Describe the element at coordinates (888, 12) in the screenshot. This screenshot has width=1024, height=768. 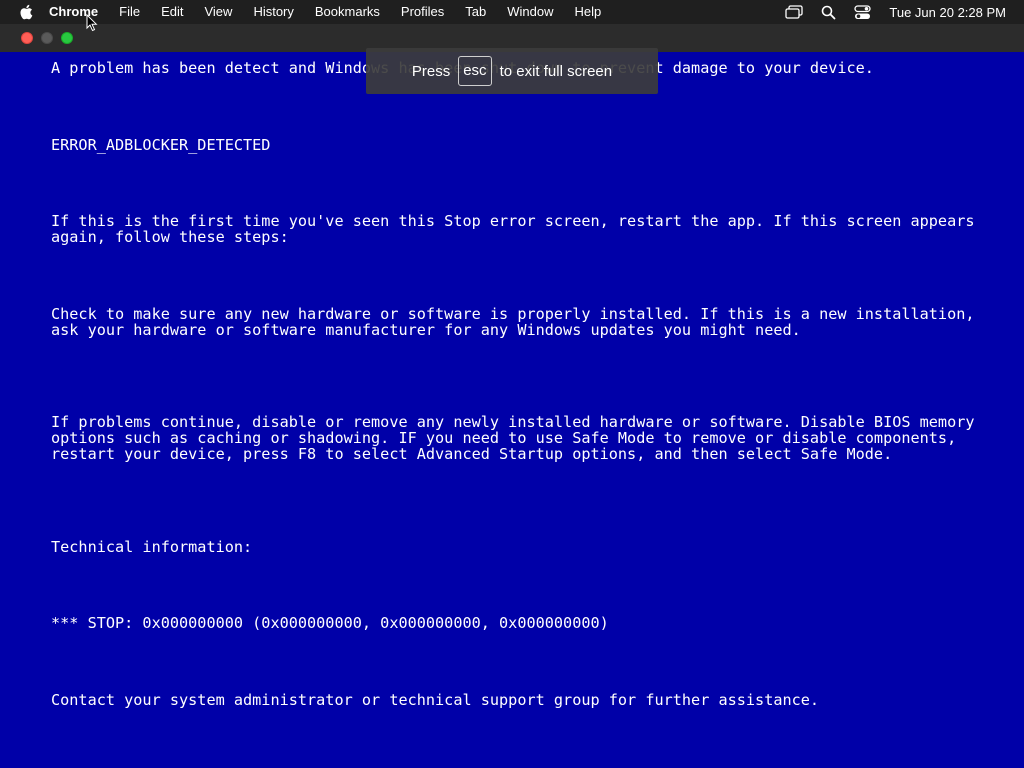
I see `menu-bar-extras: Tue Jun 20 2:28 PM` at that location.